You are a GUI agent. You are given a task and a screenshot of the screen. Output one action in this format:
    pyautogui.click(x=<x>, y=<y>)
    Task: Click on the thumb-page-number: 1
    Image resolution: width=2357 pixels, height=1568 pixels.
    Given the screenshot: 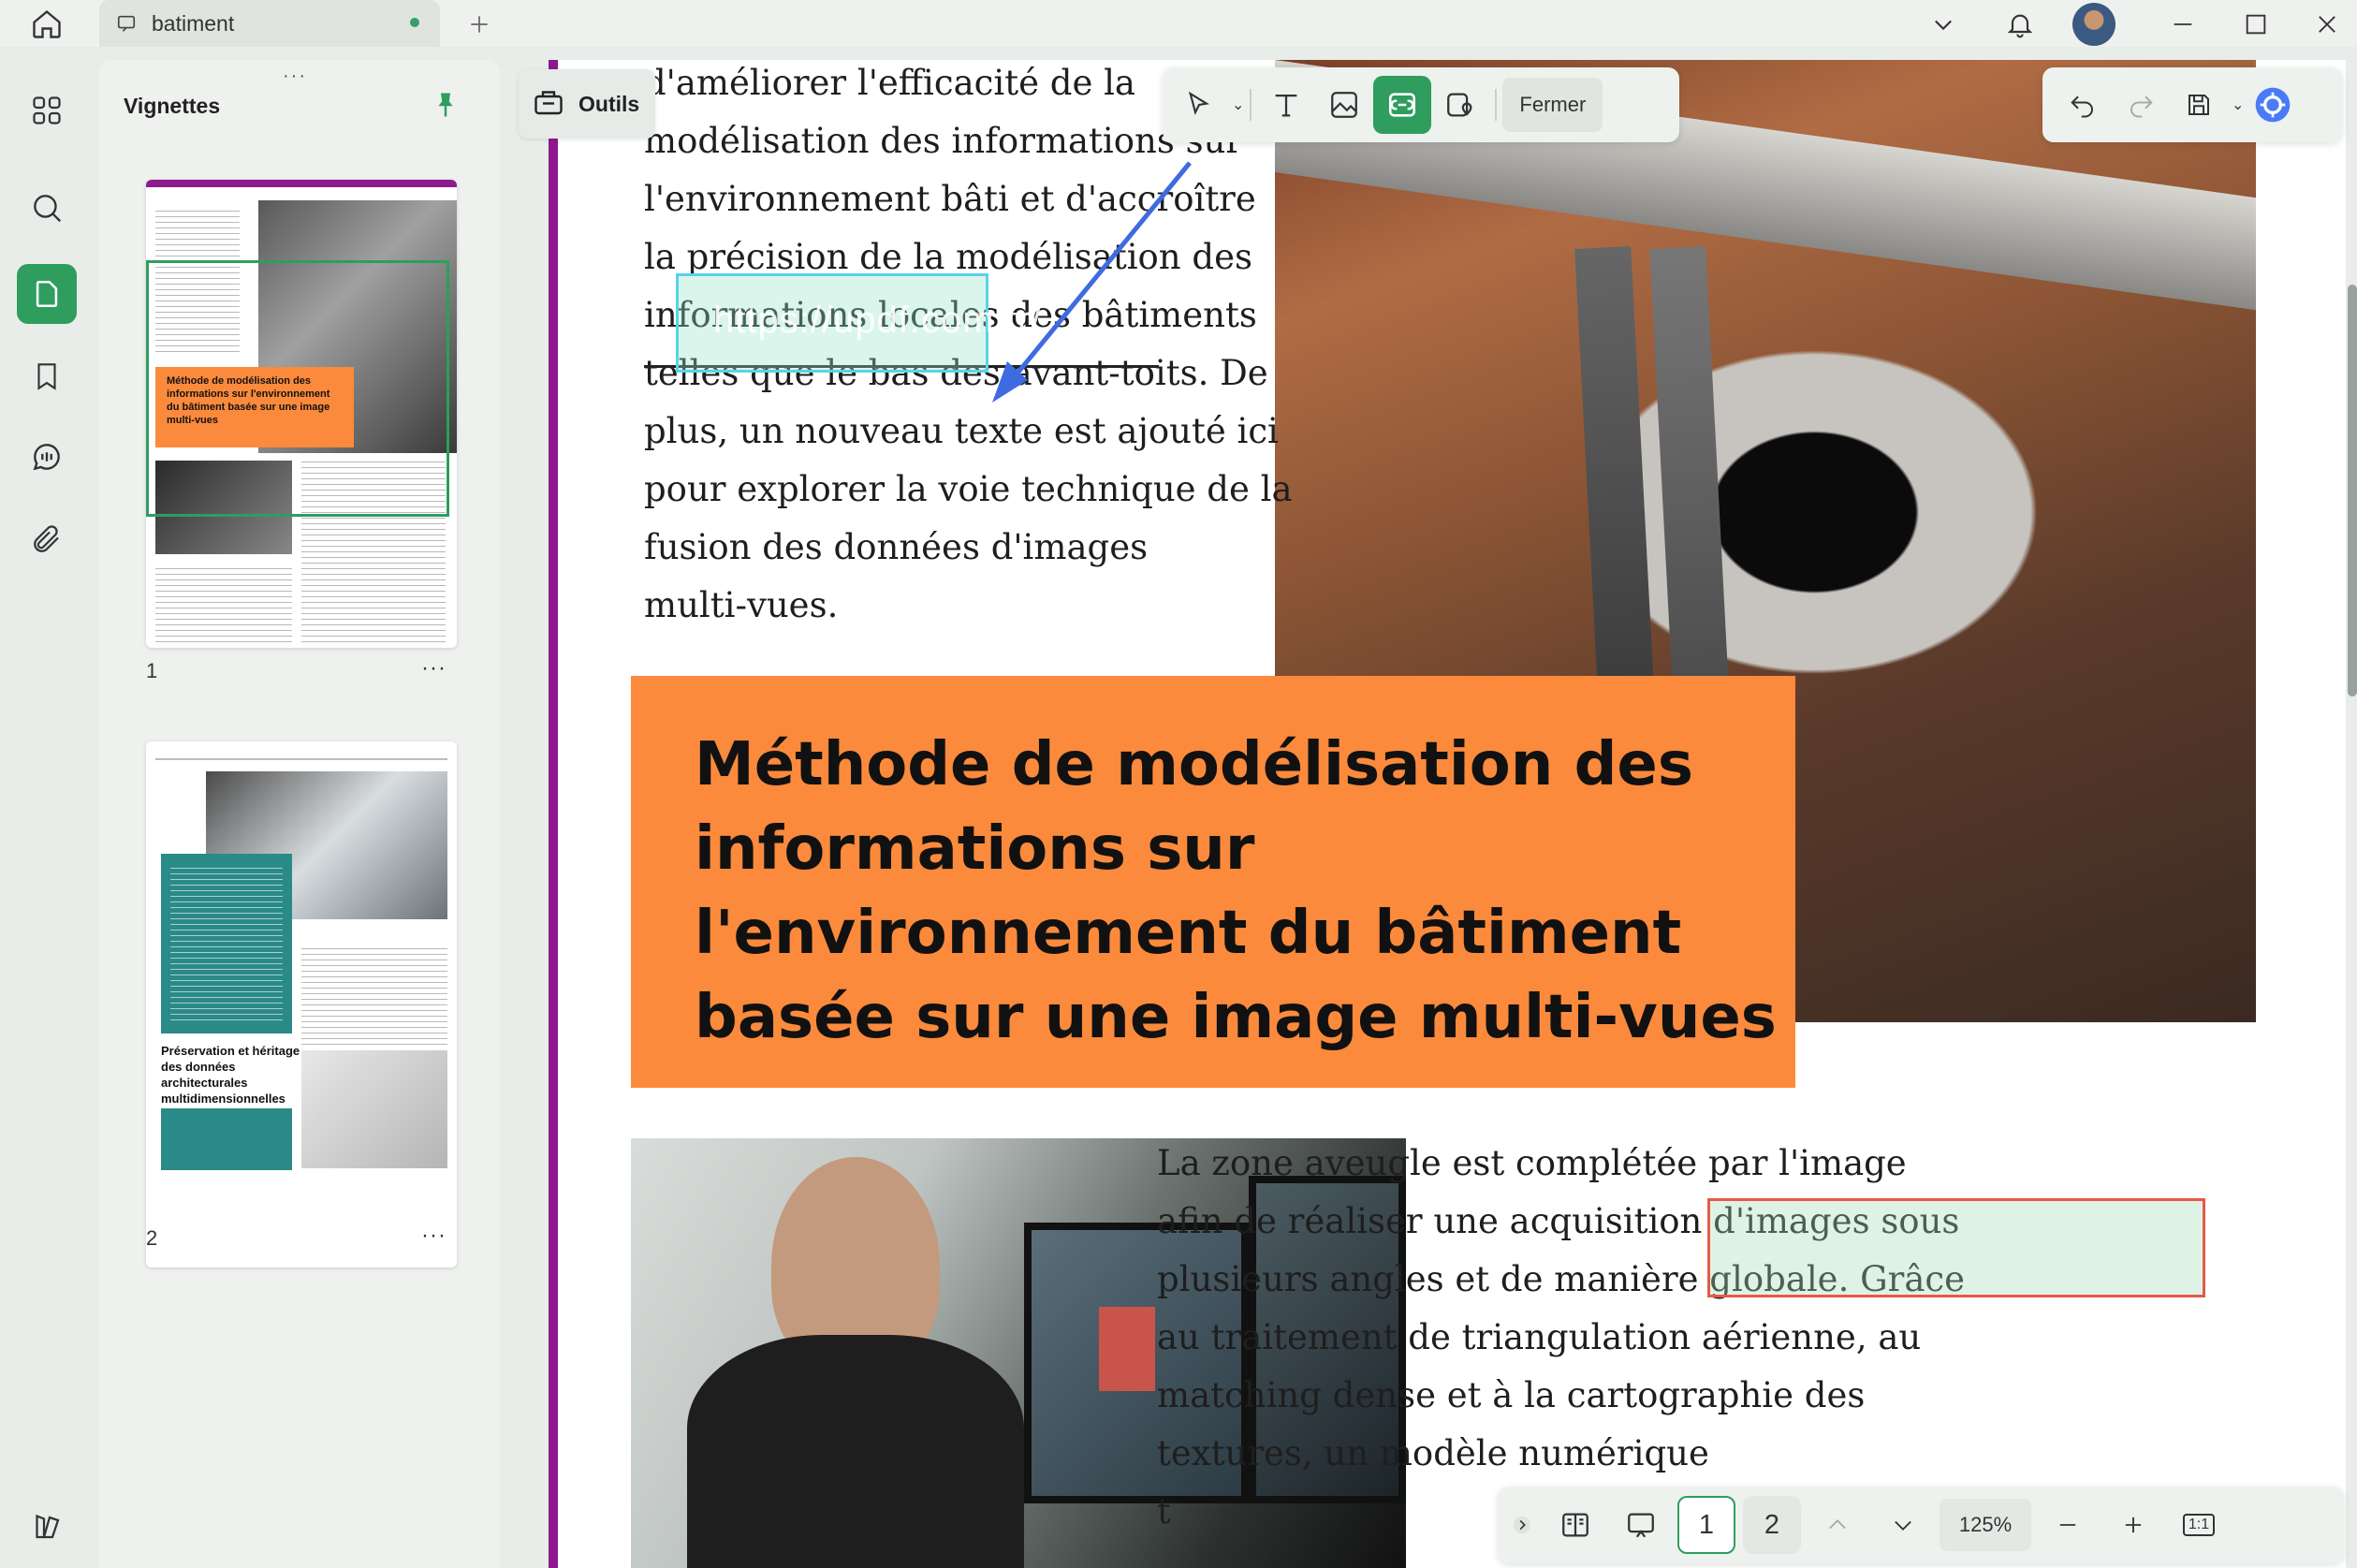 What is the action you would take?
    pyautogui.click(x=152, y=670)
    